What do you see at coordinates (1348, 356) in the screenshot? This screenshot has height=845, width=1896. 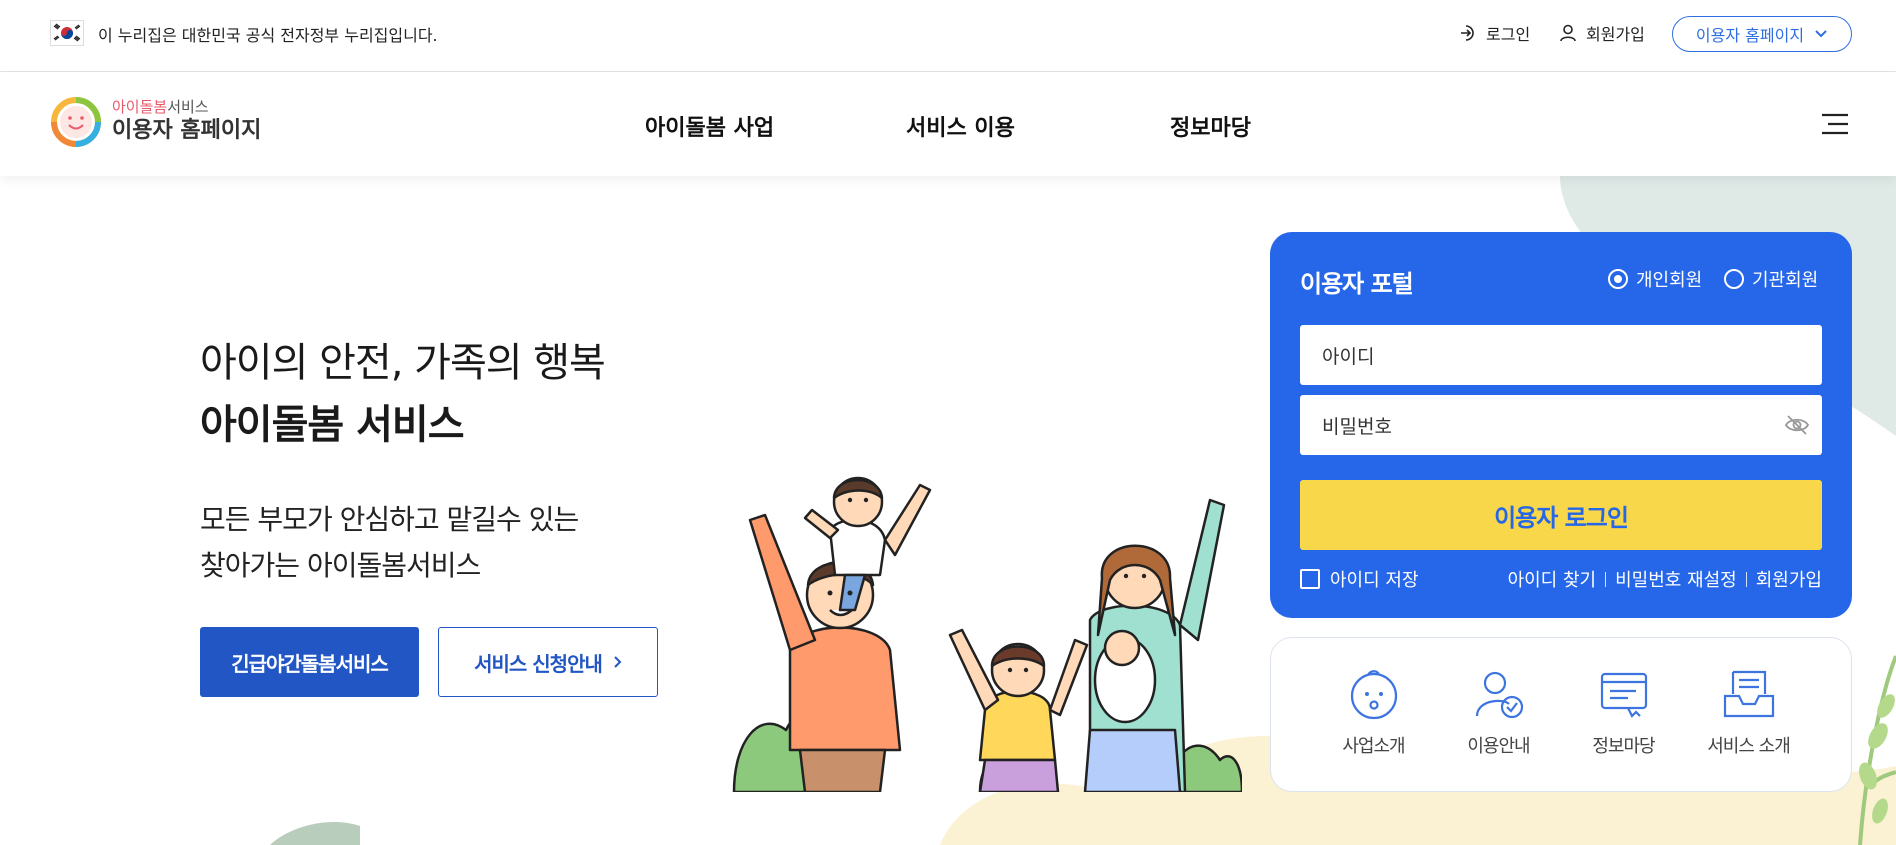 I see `user-id-placeholder: 아이디` at bounding box center [1348, 356].